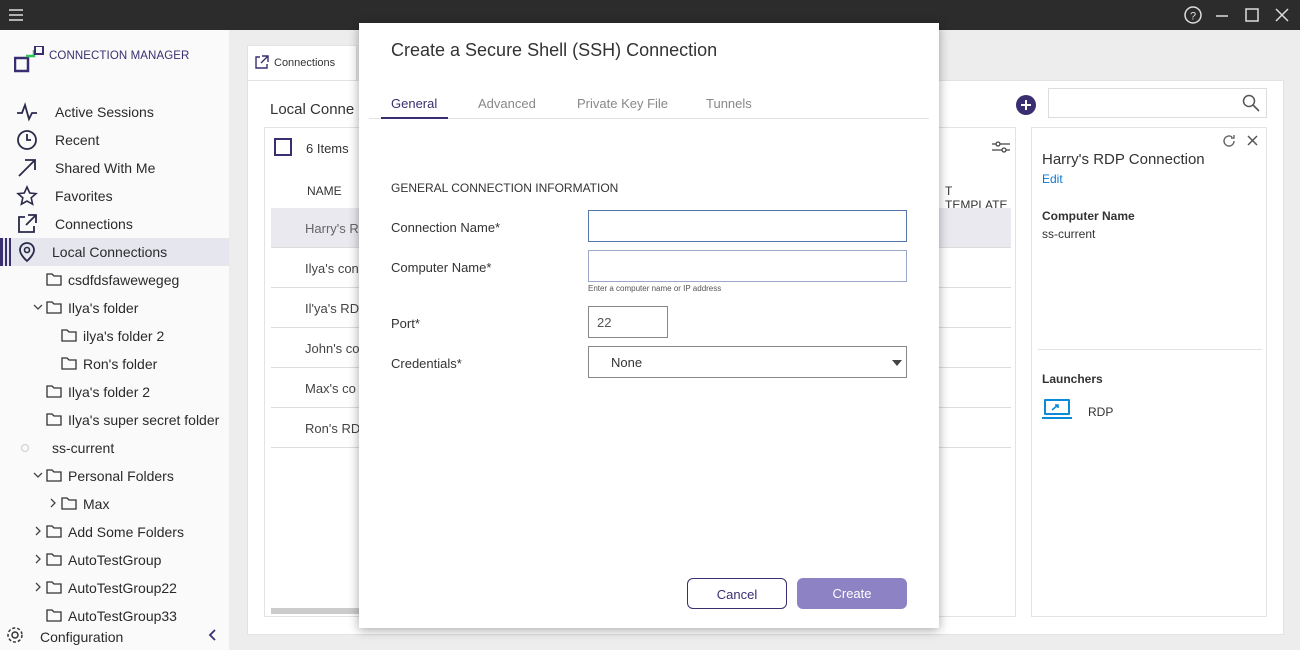 The image size is (1300, 650). I want to click on nav-local-connections: Local Connections, so click(114, 252).